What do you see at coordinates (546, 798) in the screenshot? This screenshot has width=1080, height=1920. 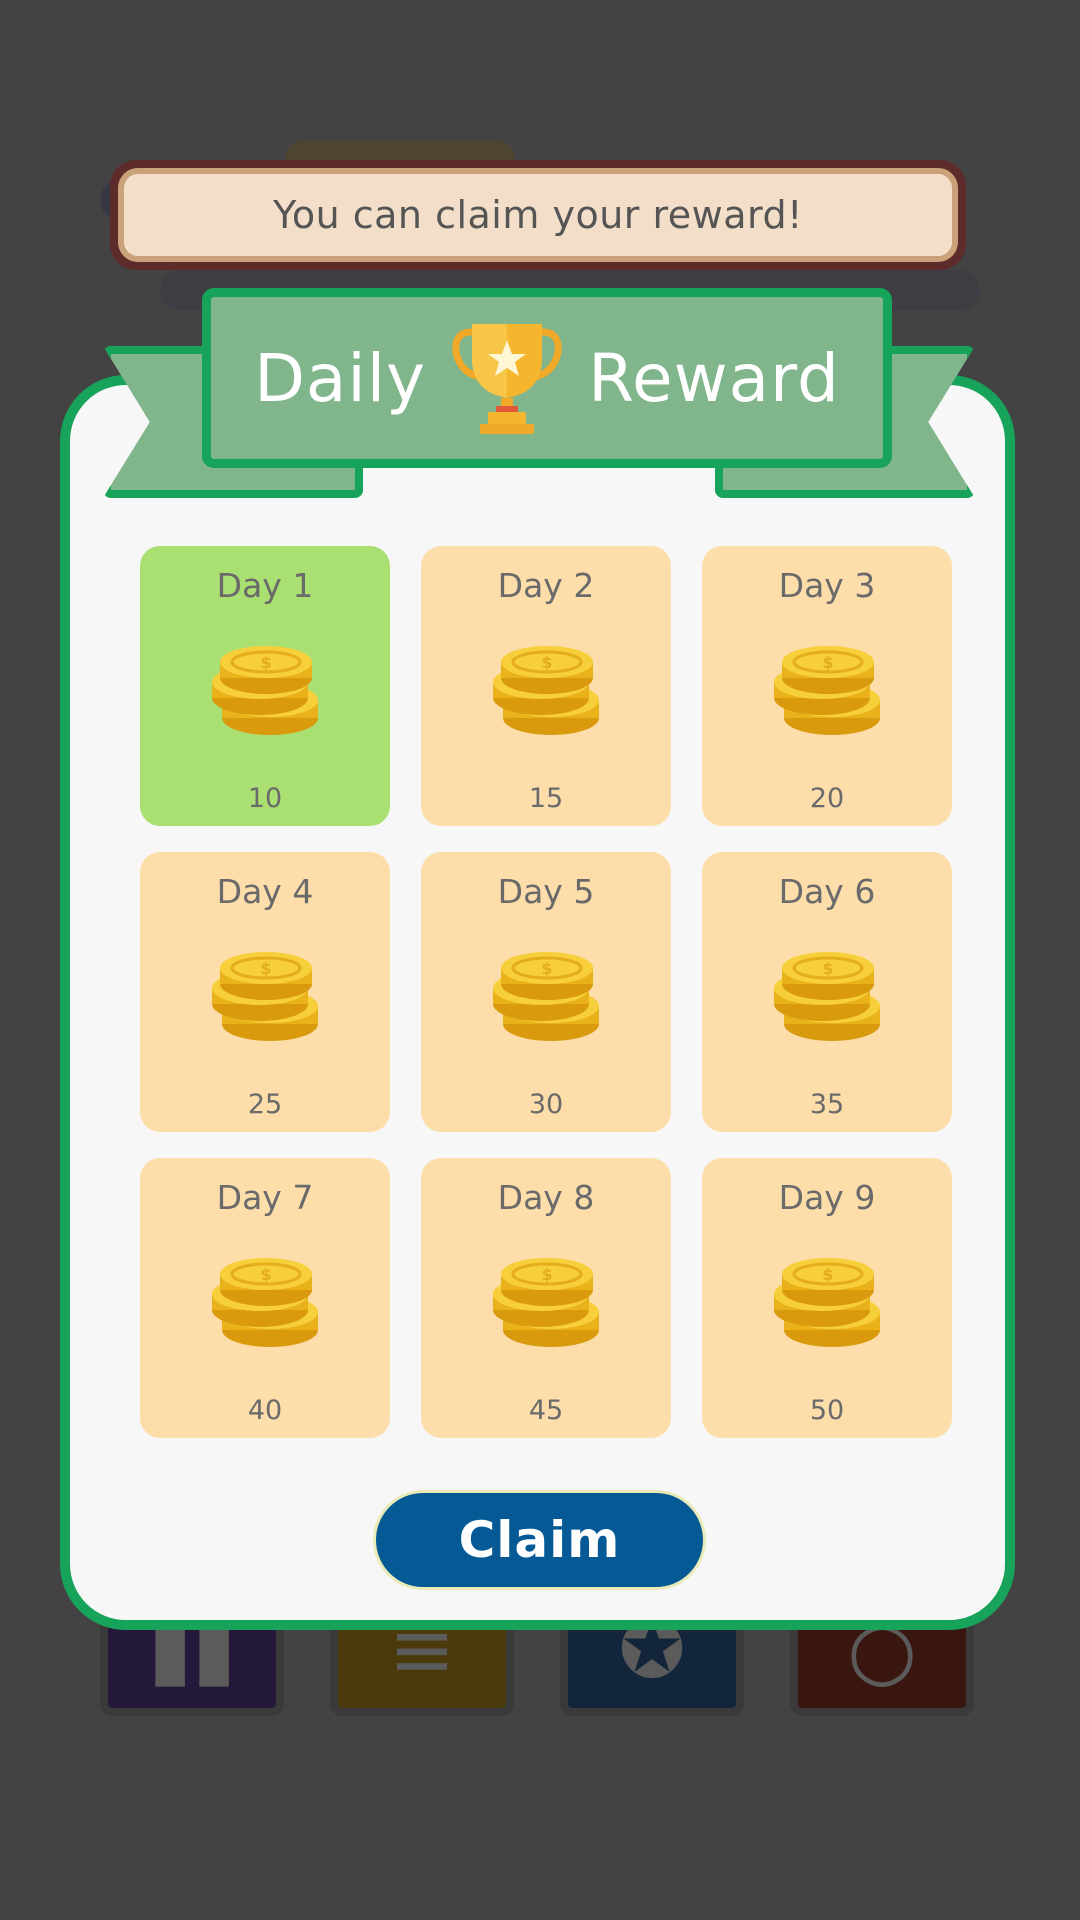 I see `reward-amount: 15` at bounding box center [546, 798].